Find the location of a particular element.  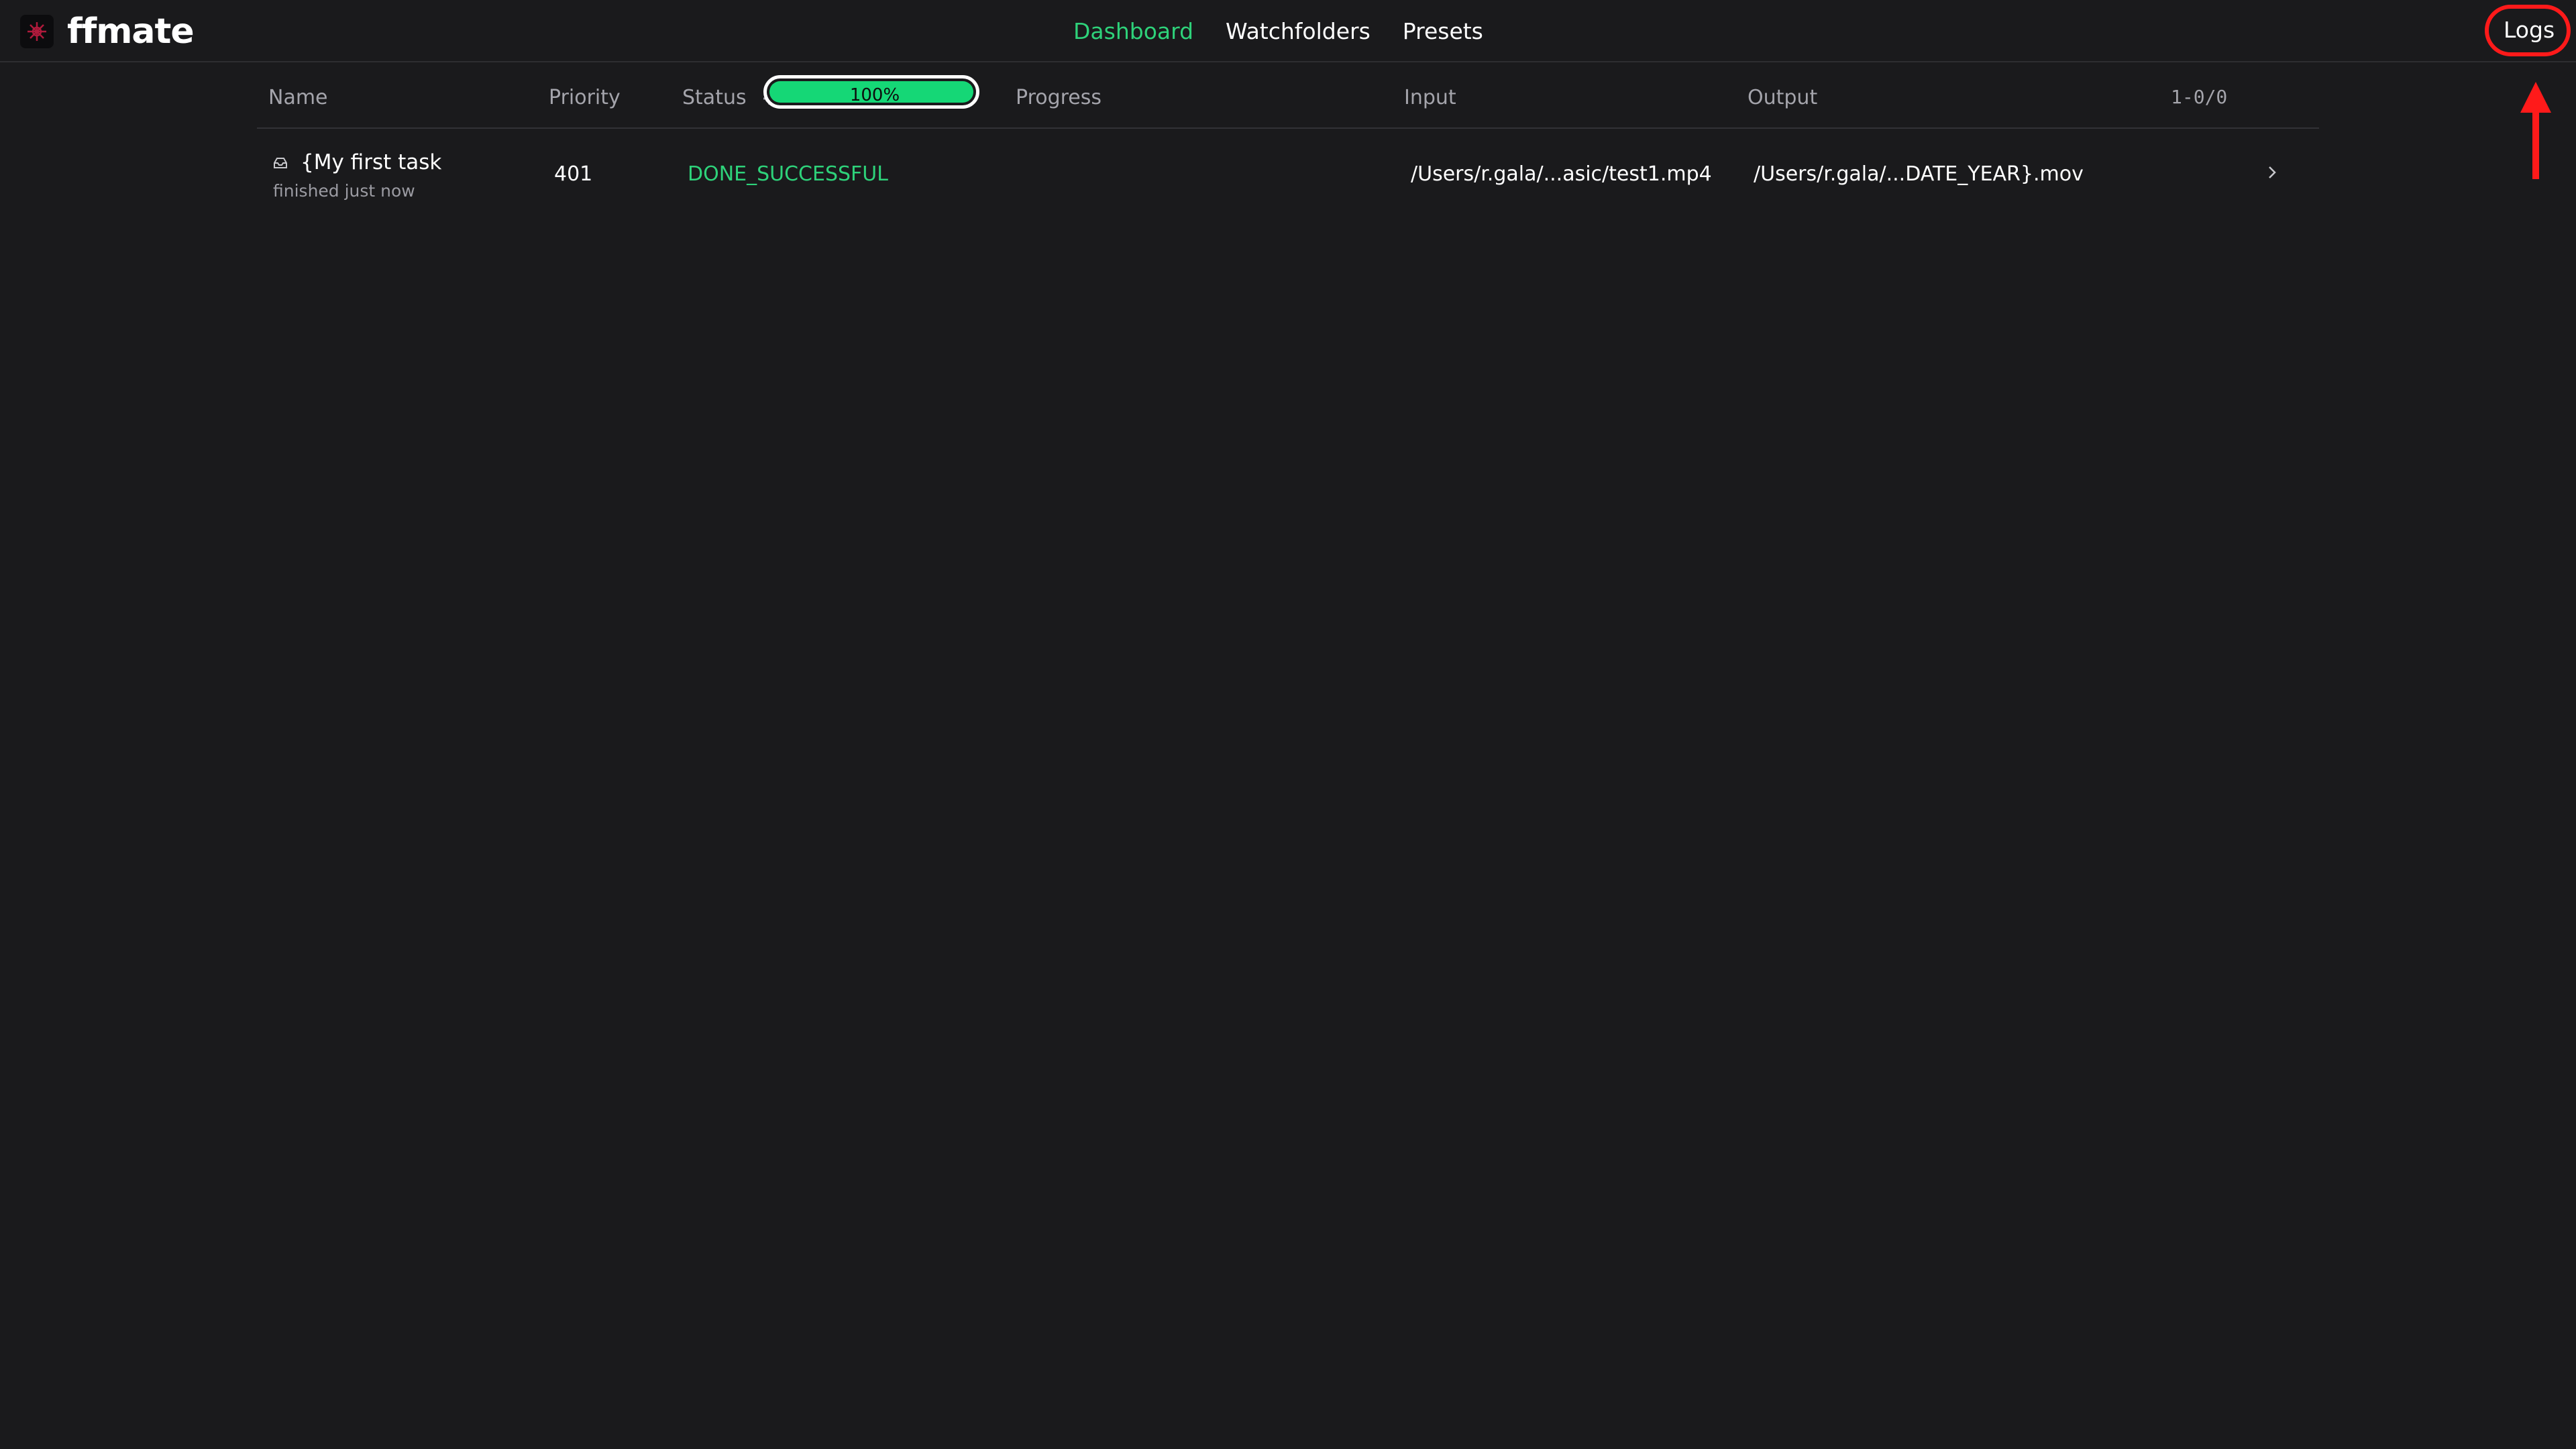

col-status: Status is located at coordinates (729, 97).